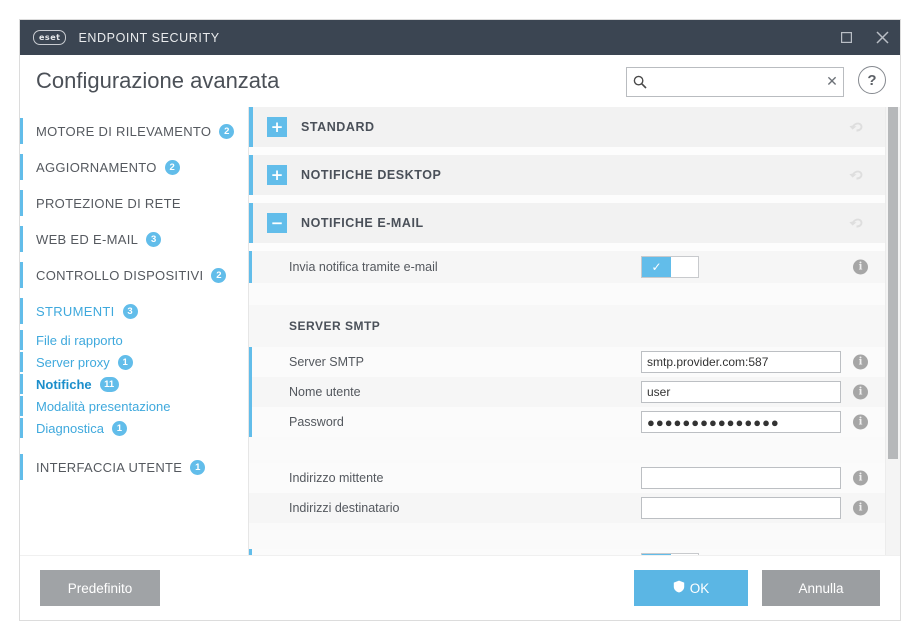 The height and width of the screenshot is (640, 920). I want to click on row-label: Invia notifica tramite e-mail, so click(363, 267).